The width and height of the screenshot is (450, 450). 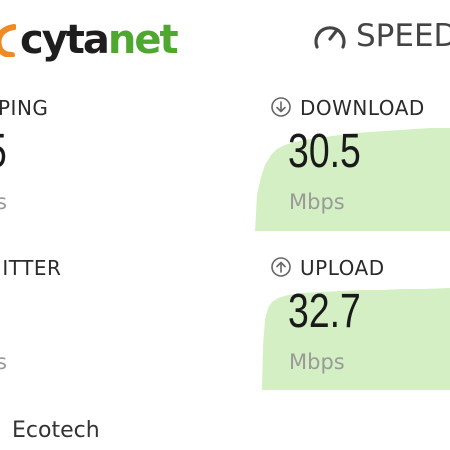 I want to click on arrow-down-circle-icon, so click(x=281, y=109).